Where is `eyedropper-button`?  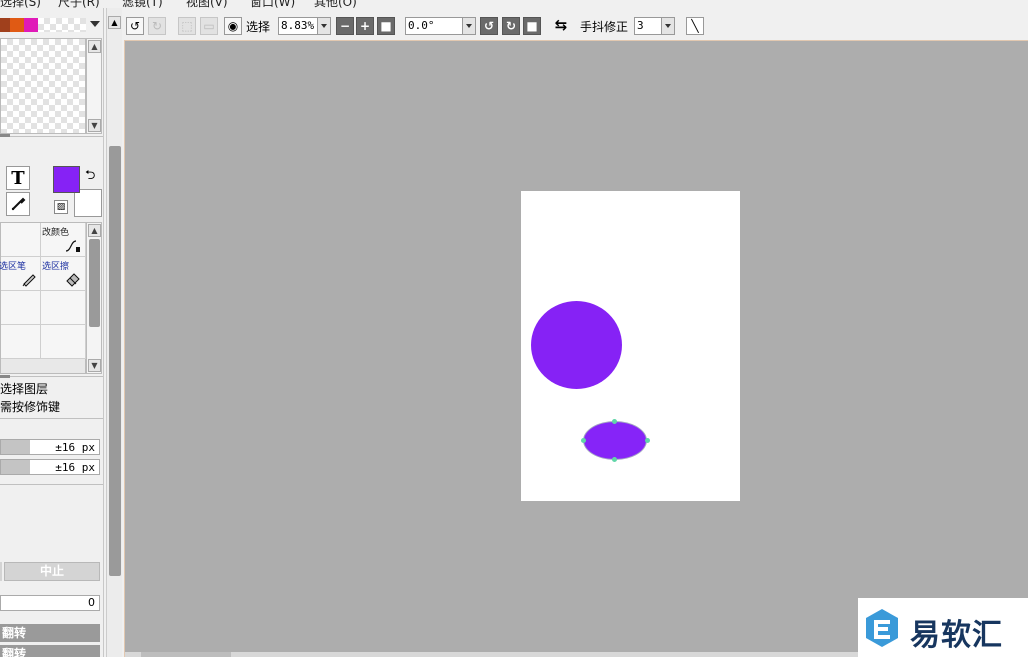
eyedropper-button is located at coordinates (18, 204).